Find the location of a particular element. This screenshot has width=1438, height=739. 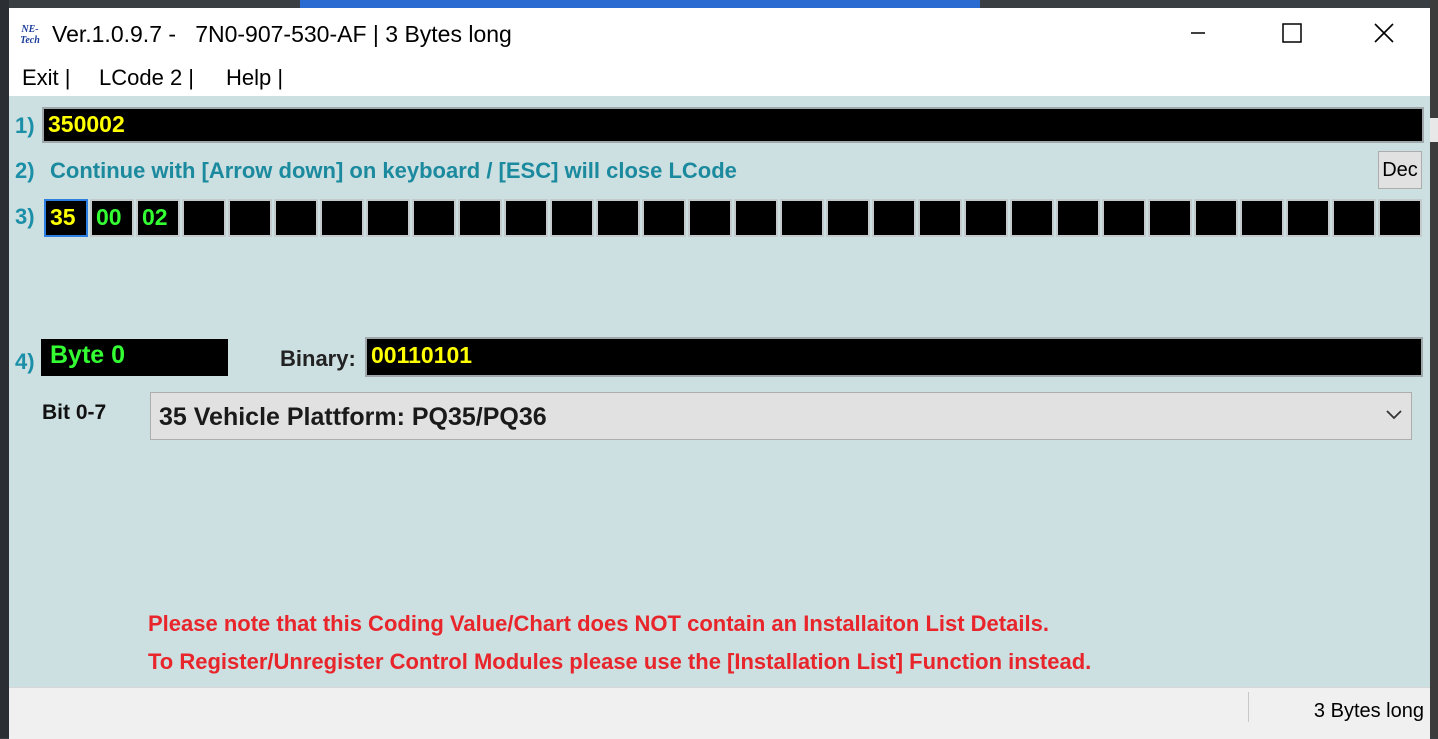

row-number-1: 1) is located at coordinates (25, 125).